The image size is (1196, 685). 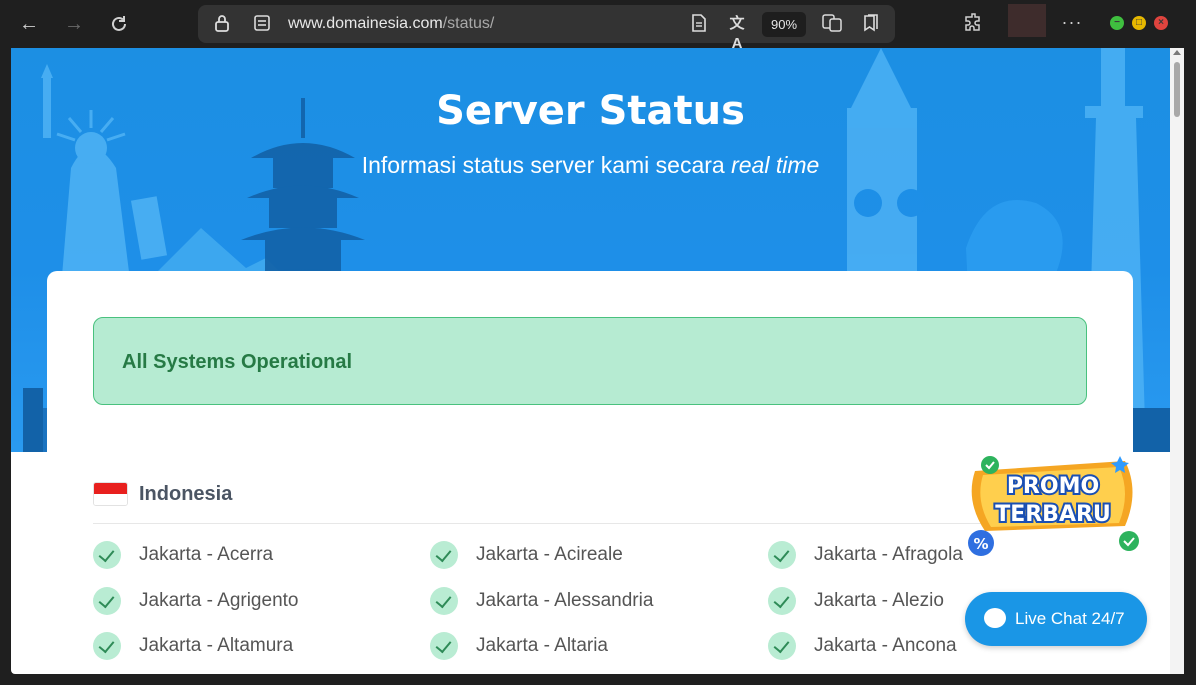 I want to click on promo-line1: PROMO, so click(x=1053, y=486).